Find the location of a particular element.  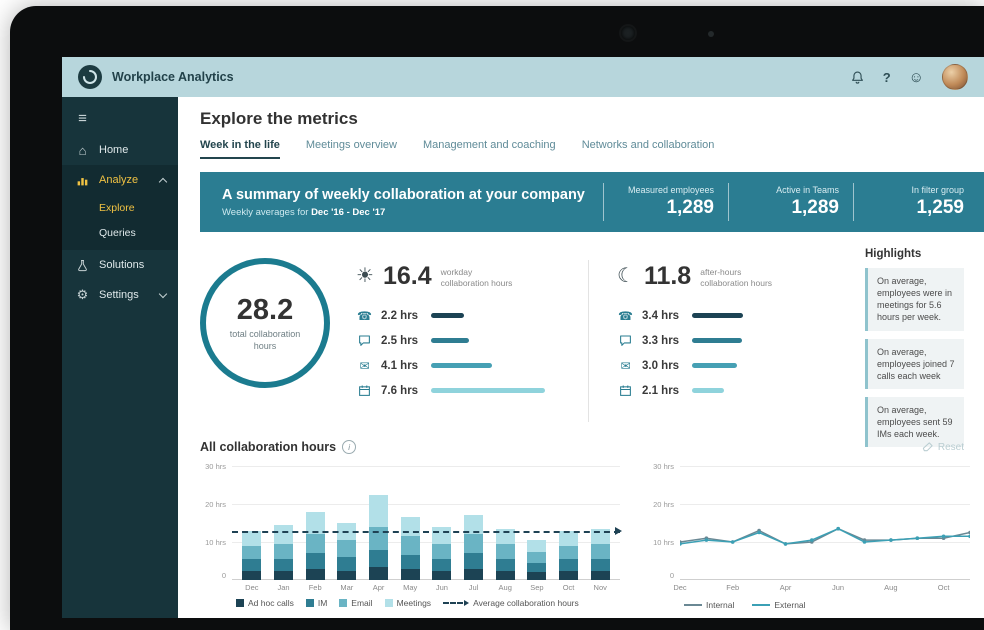

sidebar-item-home: ⌂ Home is located at coordinates (120, 150).